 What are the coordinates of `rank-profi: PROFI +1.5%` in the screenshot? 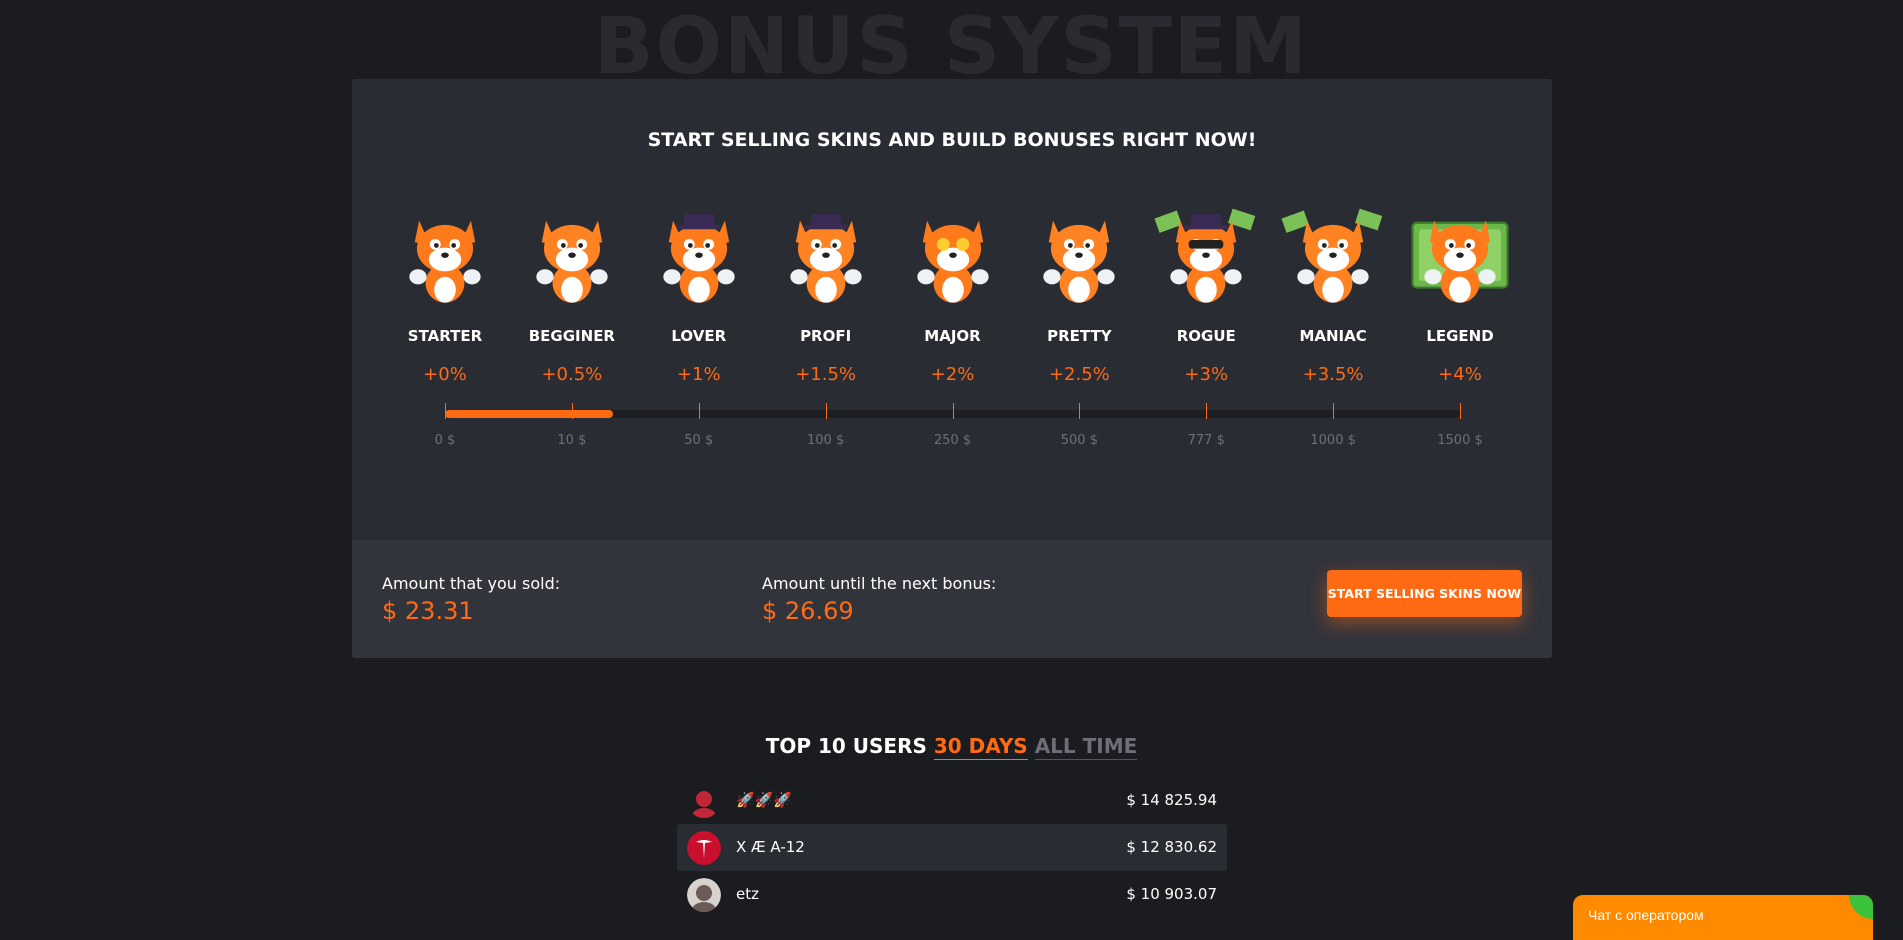 It's located at (826, 292).